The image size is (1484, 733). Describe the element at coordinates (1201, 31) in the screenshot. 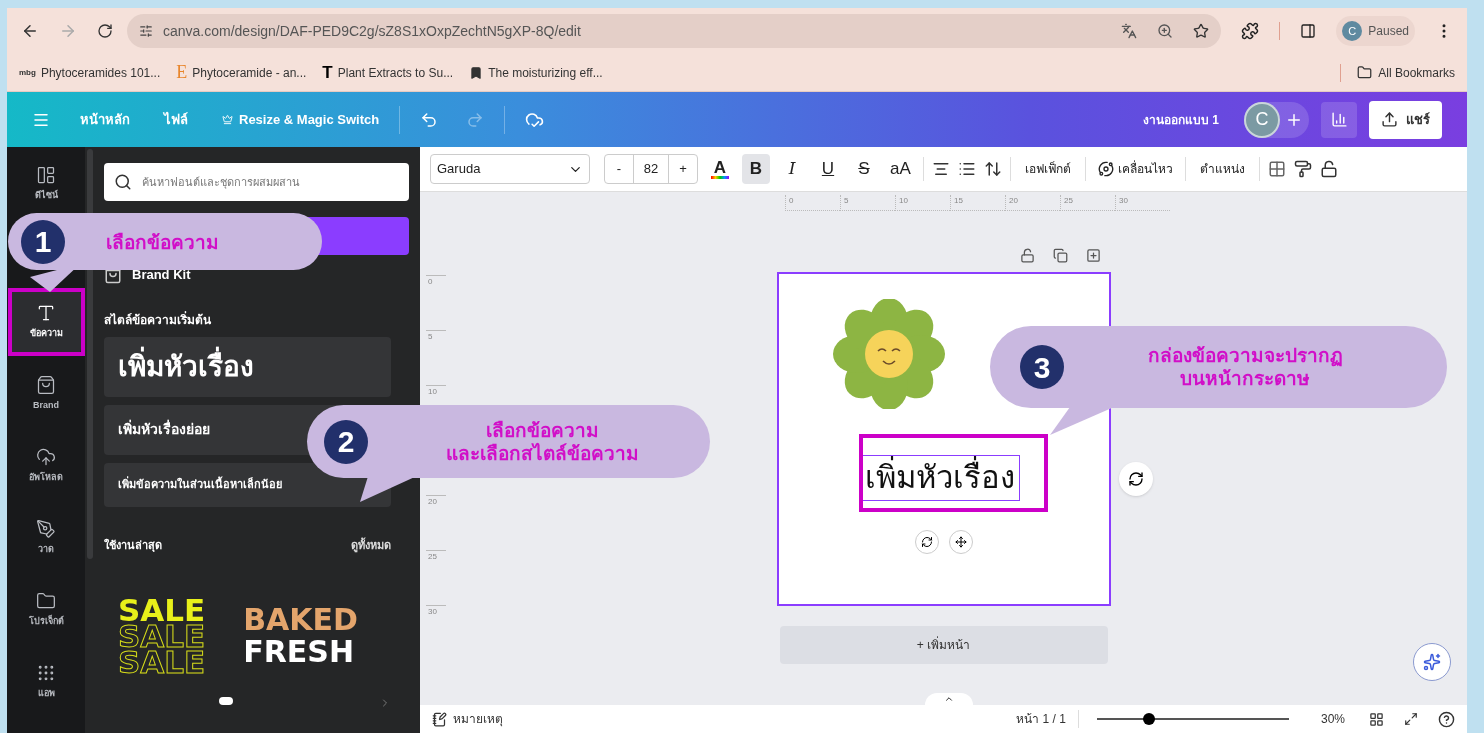

I see `star-icon` at that location.